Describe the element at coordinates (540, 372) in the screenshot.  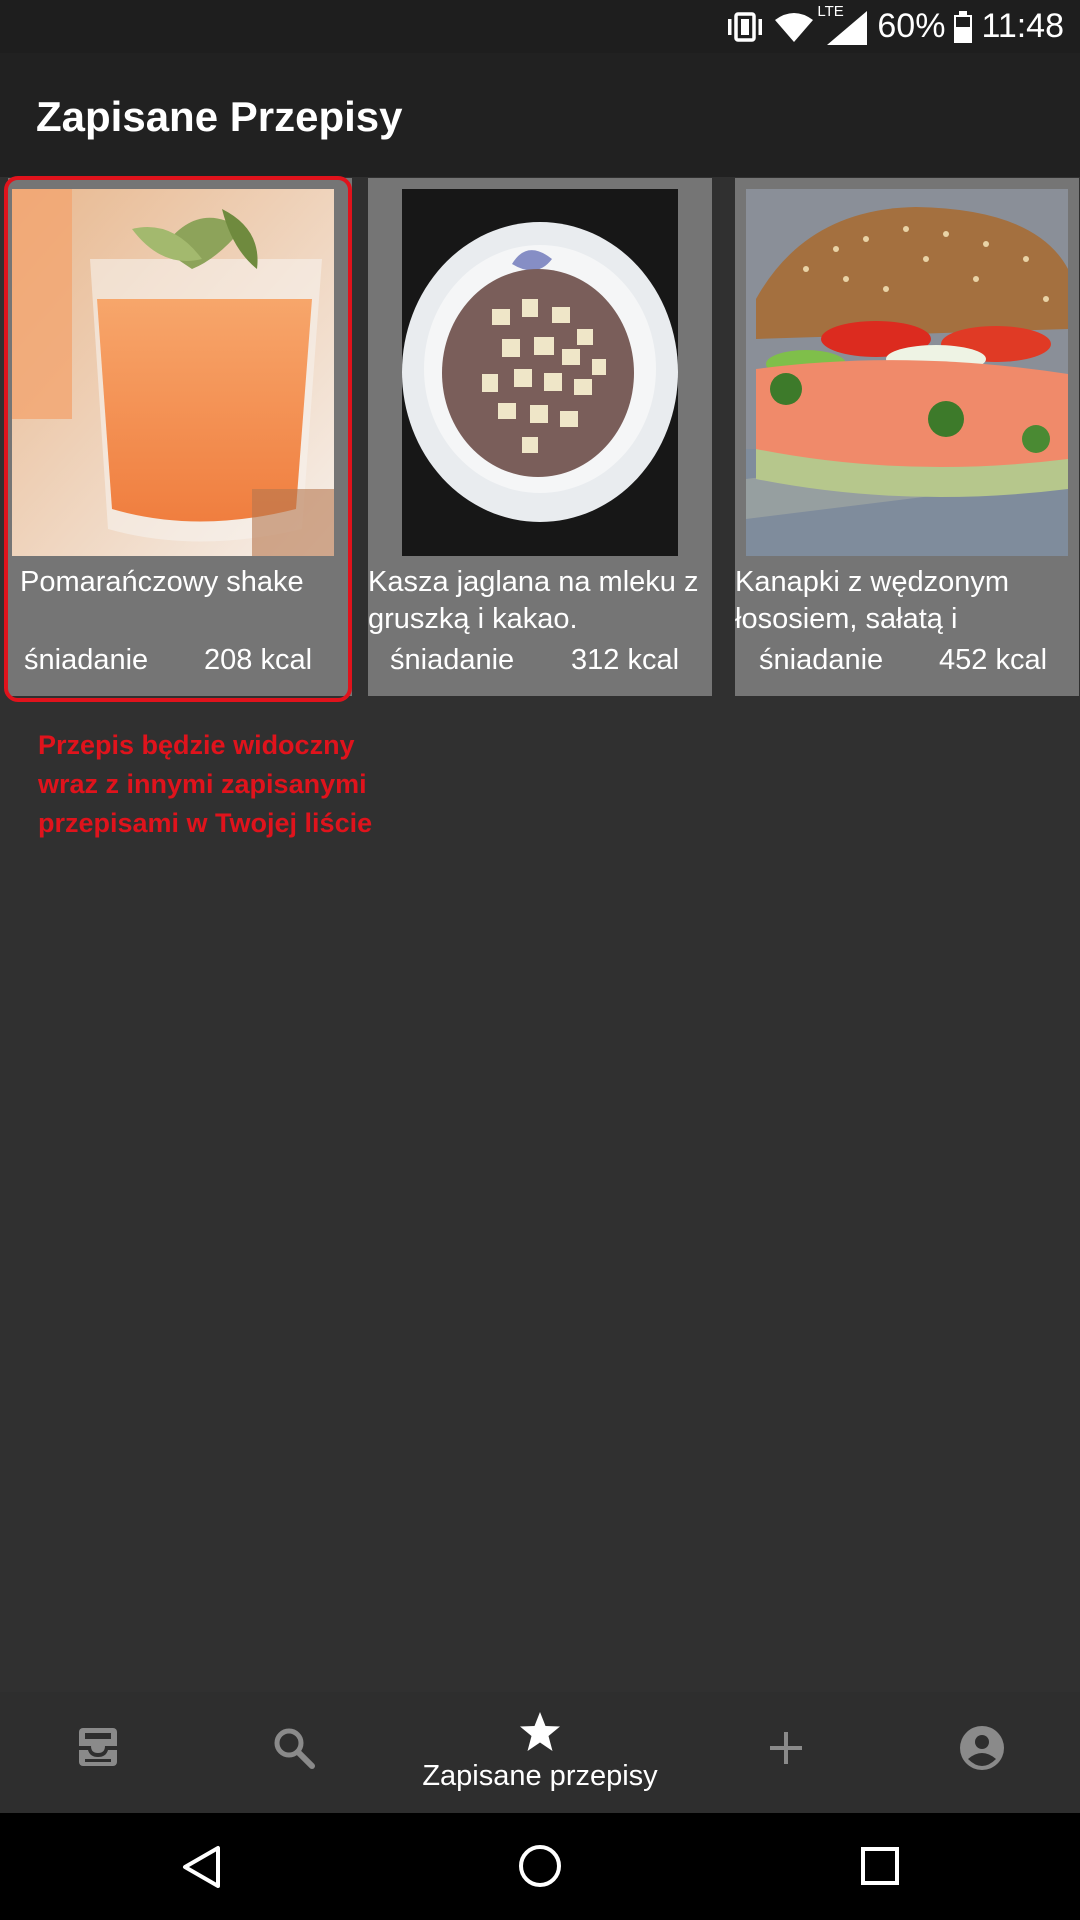
I see `millet-porridge-photo` at that location.